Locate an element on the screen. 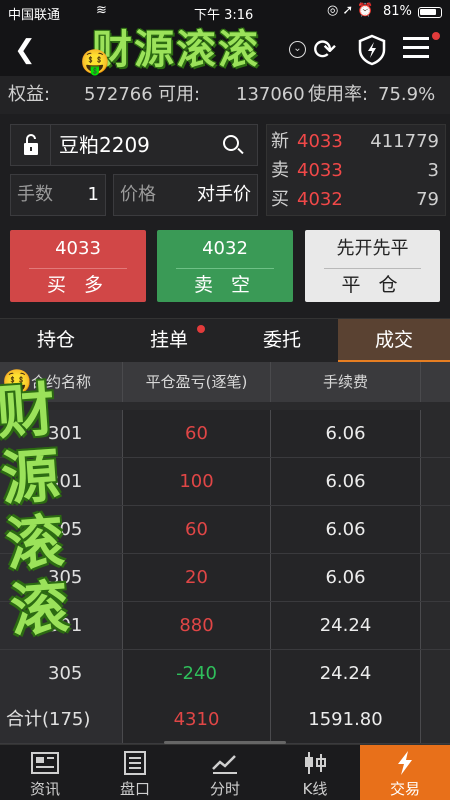 The image size is (450, 800). bottom-nav: 资讯 盘口 分时 K线 交易 is located at coordinates (225, 772).